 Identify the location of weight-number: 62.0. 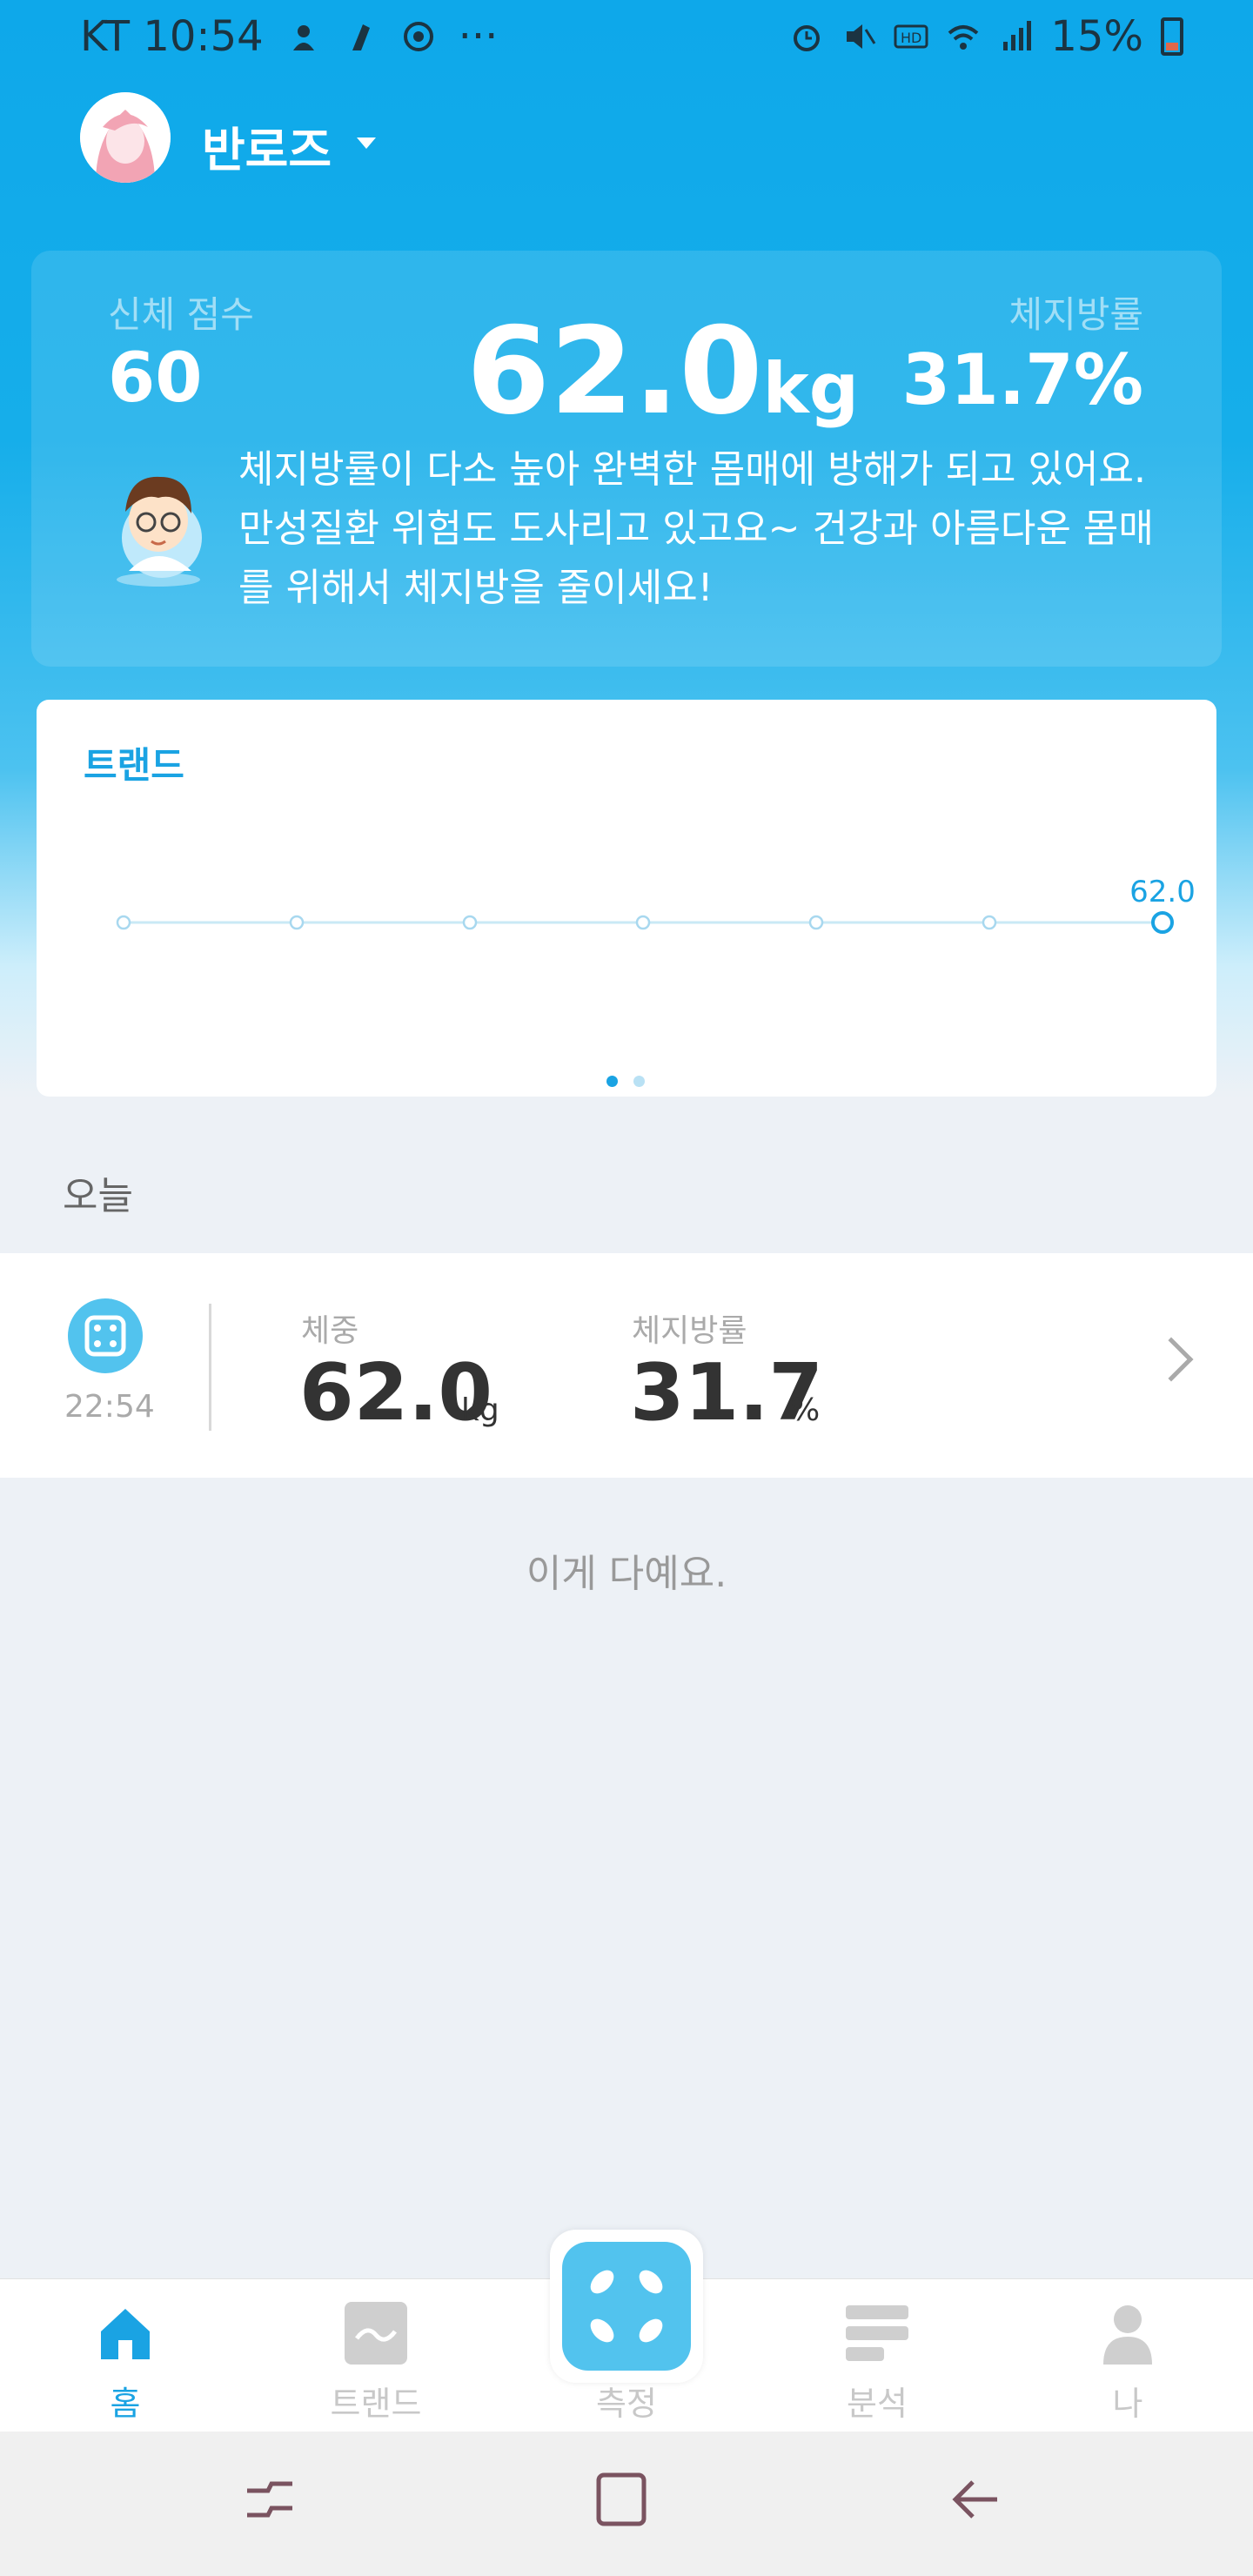
(614, 371).